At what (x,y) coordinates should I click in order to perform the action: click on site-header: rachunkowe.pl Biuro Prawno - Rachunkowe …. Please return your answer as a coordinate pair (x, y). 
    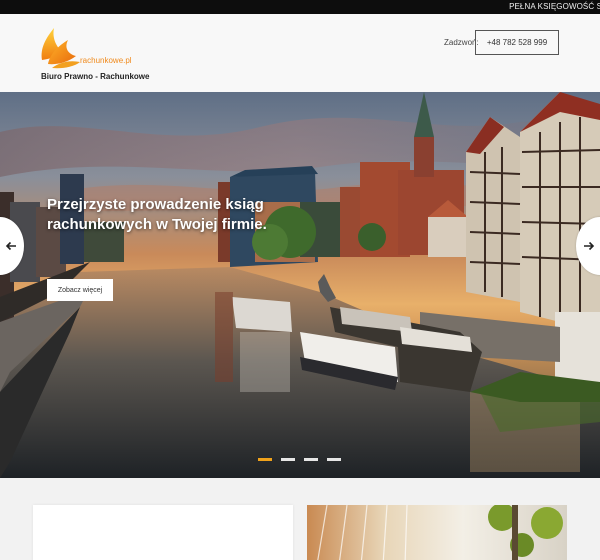
    Looking at the image, I should click on (300, 53).